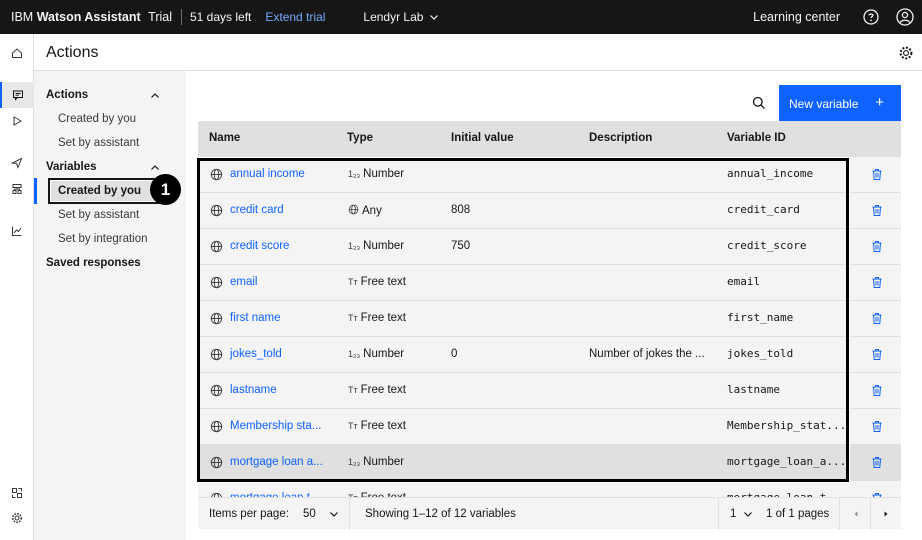 The width and height of the screenshot is (922, 540). I want to click on table-row: annual income 1₂₃ Number annual_income, so click(549, 175).